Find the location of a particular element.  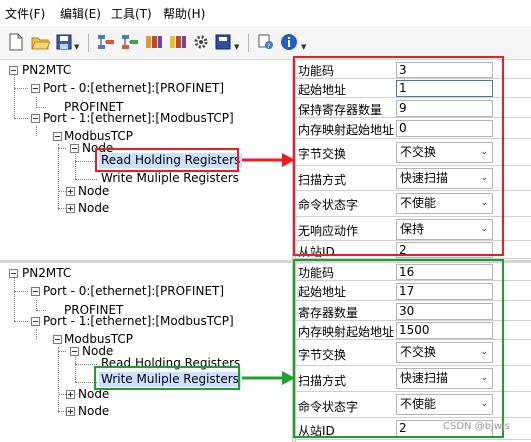

watermark: CSDN @bjwjs is located at coordinates (476, 426).